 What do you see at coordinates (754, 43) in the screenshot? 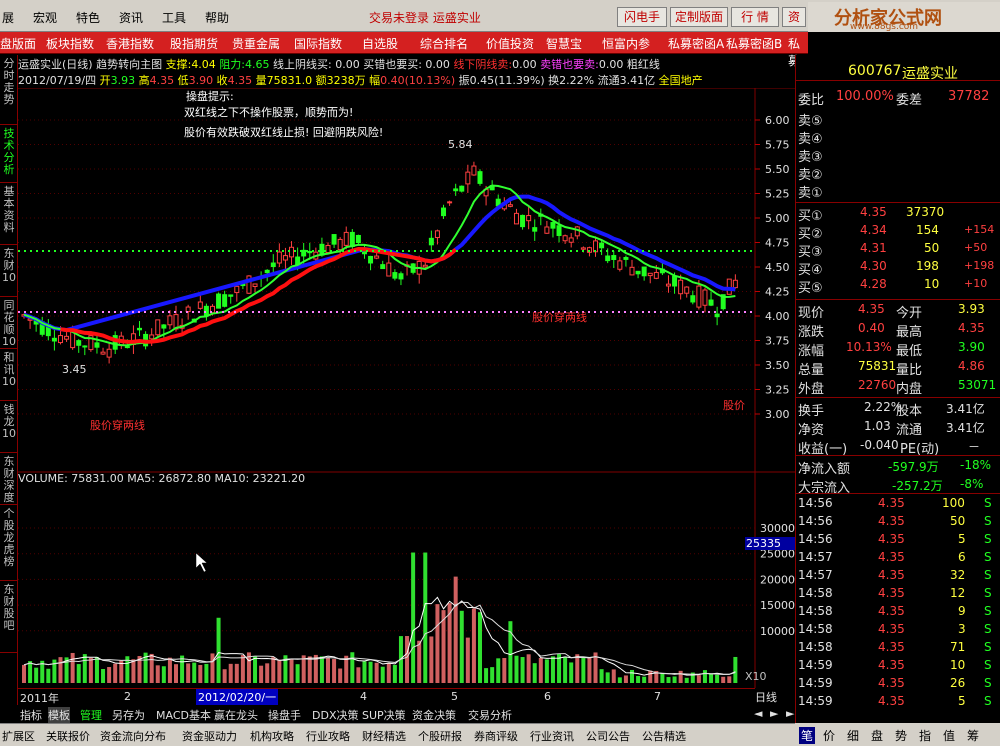
I see `nav-item-12: 私募密函B` at bounding box center [754, 43].